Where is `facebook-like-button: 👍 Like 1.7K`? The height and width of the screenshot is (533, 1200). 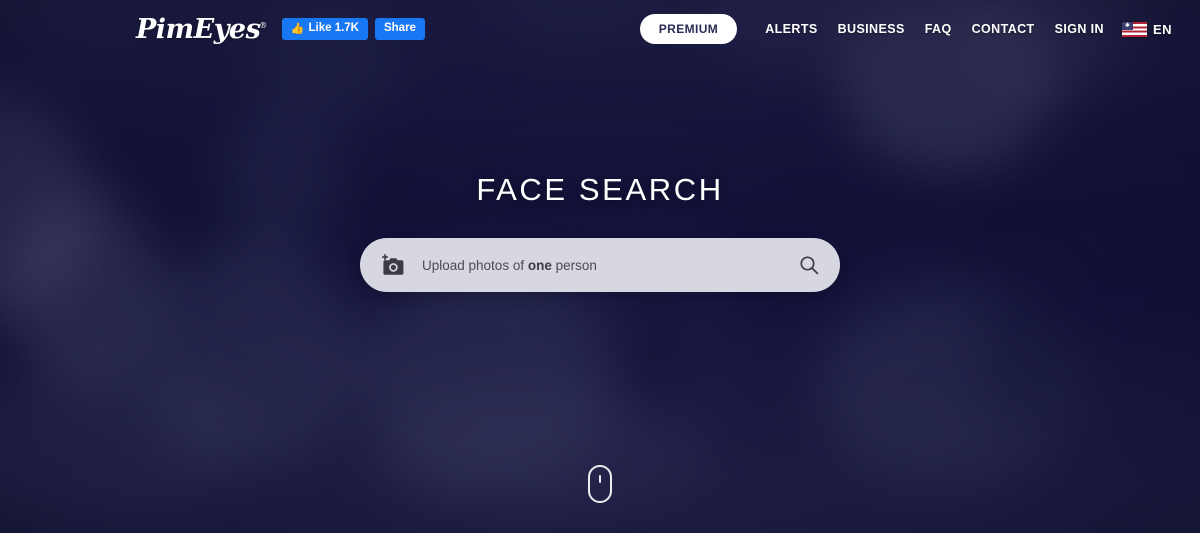 facebook-like-button: 👍 Like 1.7K is located at coordinates (324, 29).